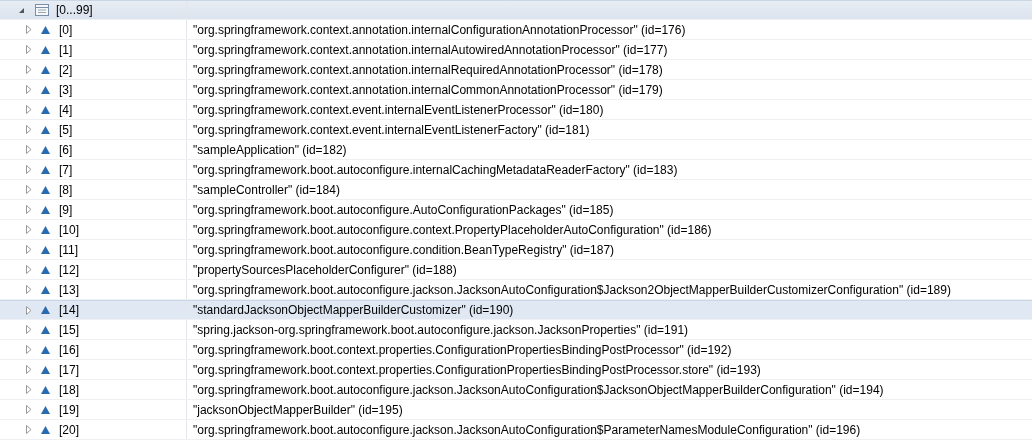  Describe the element at coordinates (69, 389) in the screenshot. I see `index-label: [18]` at that location.